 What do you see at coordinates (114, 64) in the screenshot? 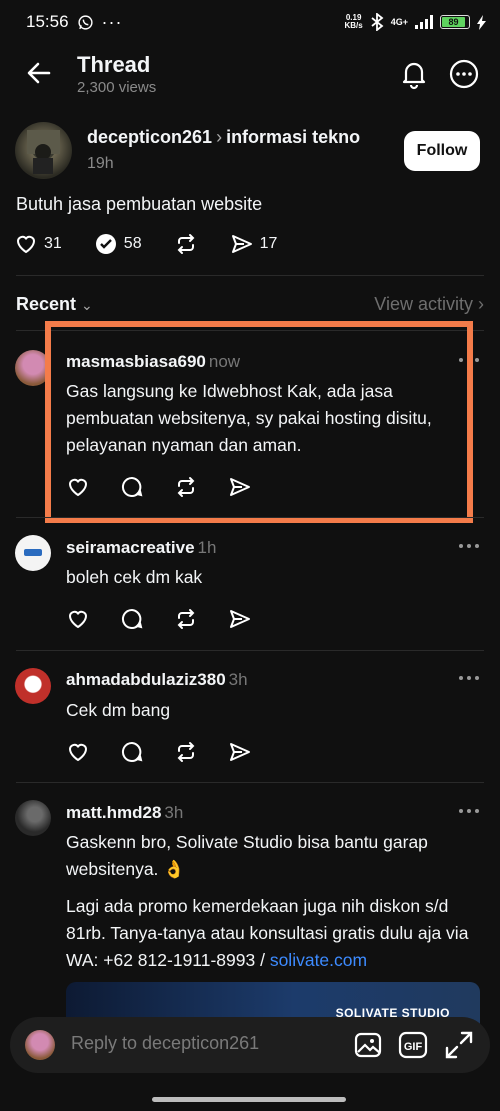
I see `page-title: Thread` at bounding box center [114, 64].